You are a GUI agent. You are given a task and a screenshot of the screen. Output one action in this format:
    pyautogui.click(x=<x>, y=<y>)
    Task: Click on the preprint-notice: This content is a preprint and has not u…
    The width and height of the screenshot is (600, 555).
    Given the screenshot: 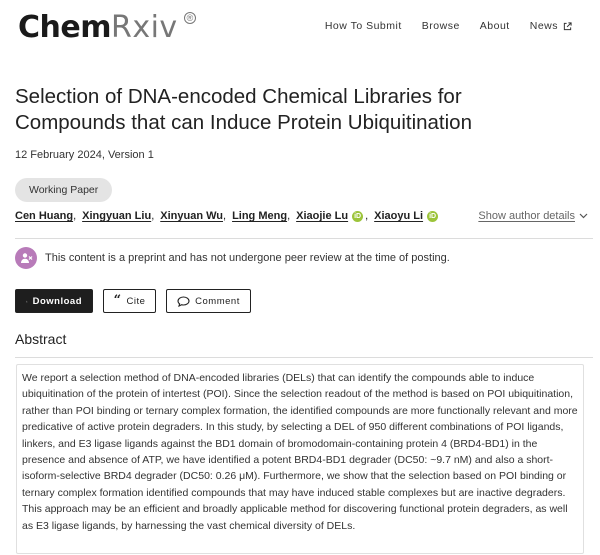 What is the action you would take?
    pyautogui.click(x=232, y=258)
    